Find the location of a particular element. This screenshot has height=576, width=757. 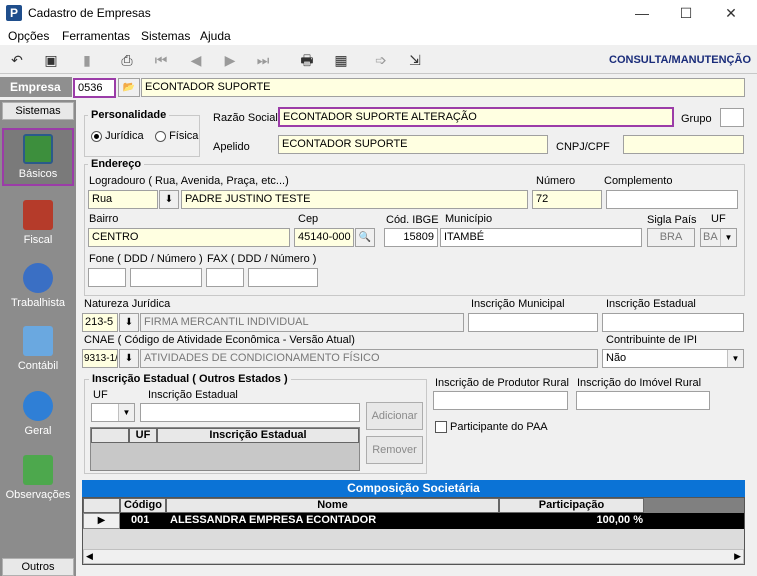

sidebar-item-fiscal: Fiscal is located at coordinates (38, 226).